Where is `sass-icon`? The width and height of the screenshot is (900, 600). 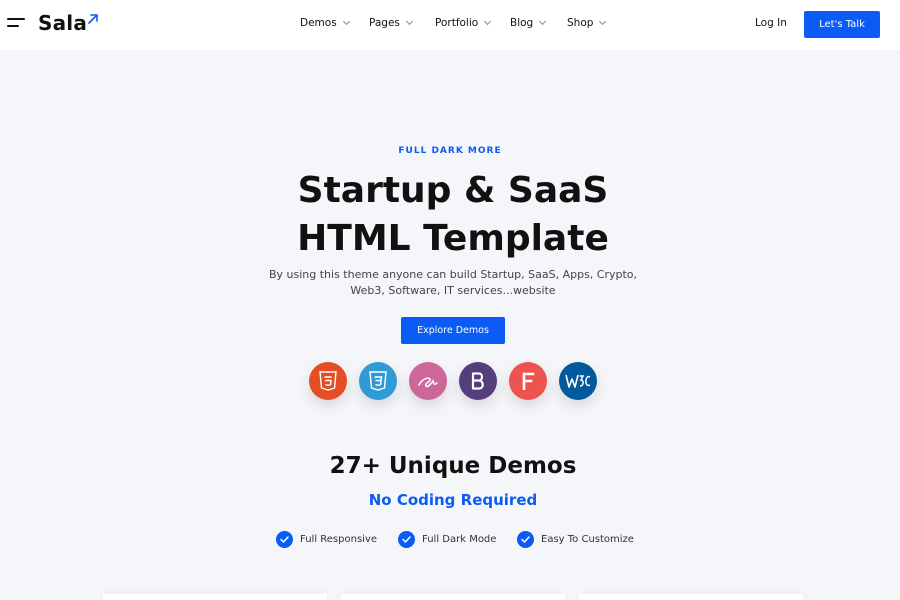 sass-icon is located at coordinates (428, 381).